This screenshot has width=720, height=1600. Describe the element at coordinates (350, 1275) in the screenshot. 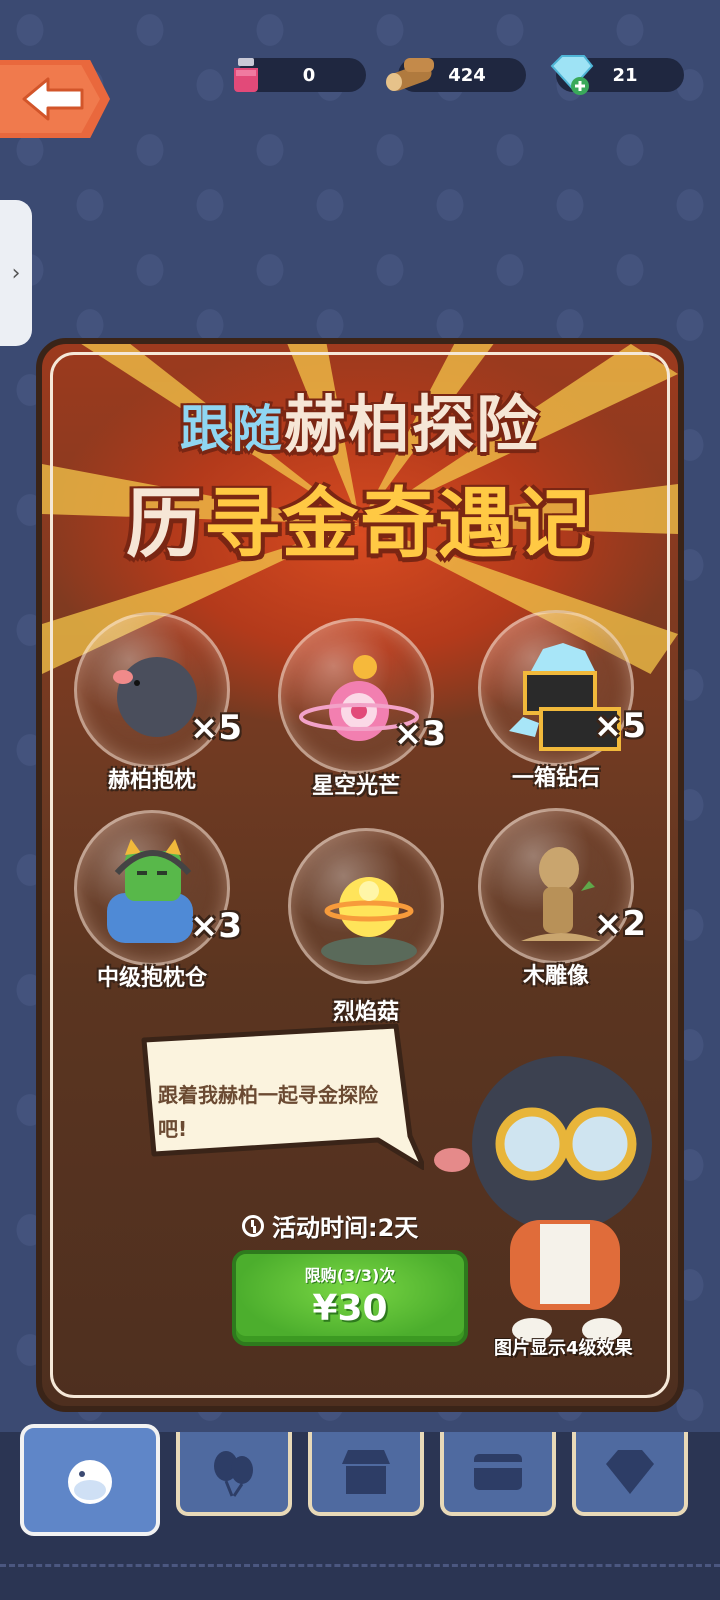

I see `purchase-limit: 限购(3/3)次` at that location.